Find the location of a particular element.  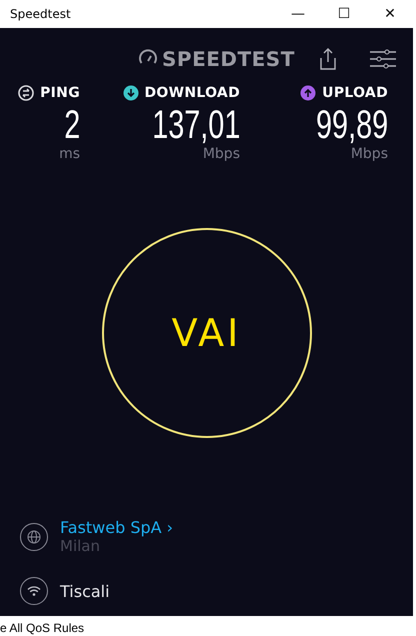

metric-value: 137,01 is located at coordinates (196, 125).